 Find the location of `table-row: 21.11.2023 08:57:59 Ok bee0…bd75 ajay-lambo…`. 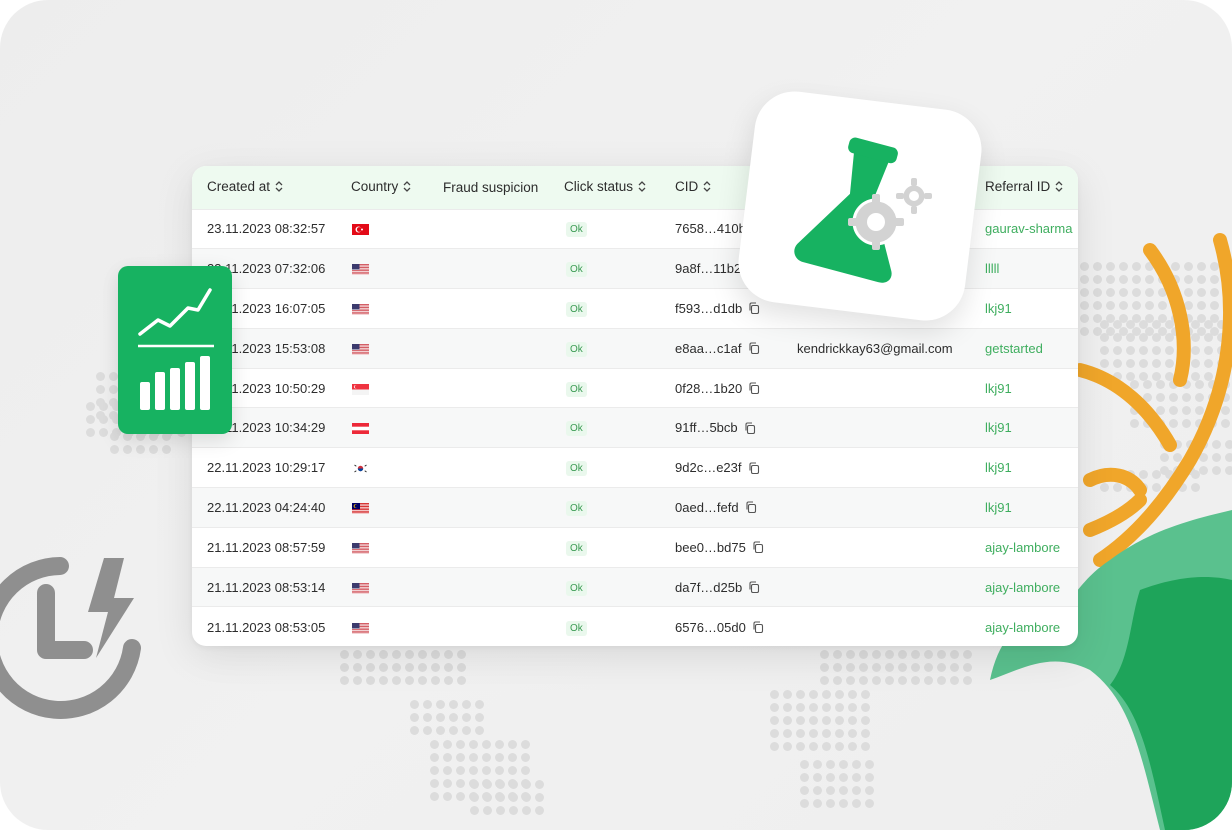

table-row: 21.11.2023 08:57:59 Ok bee0…bd75 ajay-lambo… is located at coordinates (635, 547).